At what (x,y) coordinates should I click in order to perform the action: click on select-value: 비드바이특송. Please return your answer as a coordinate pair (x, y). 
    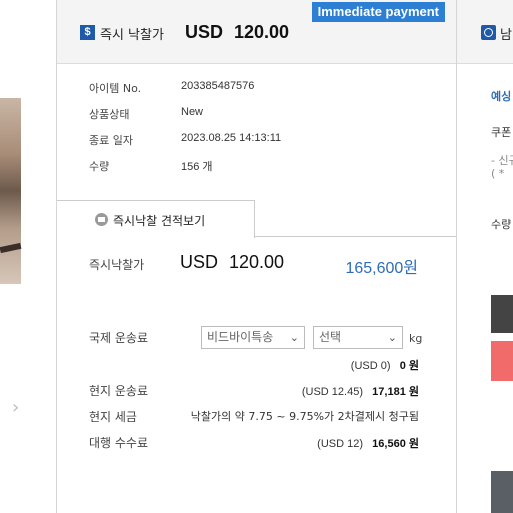
    Looking at the image, I should click on (240, 337).